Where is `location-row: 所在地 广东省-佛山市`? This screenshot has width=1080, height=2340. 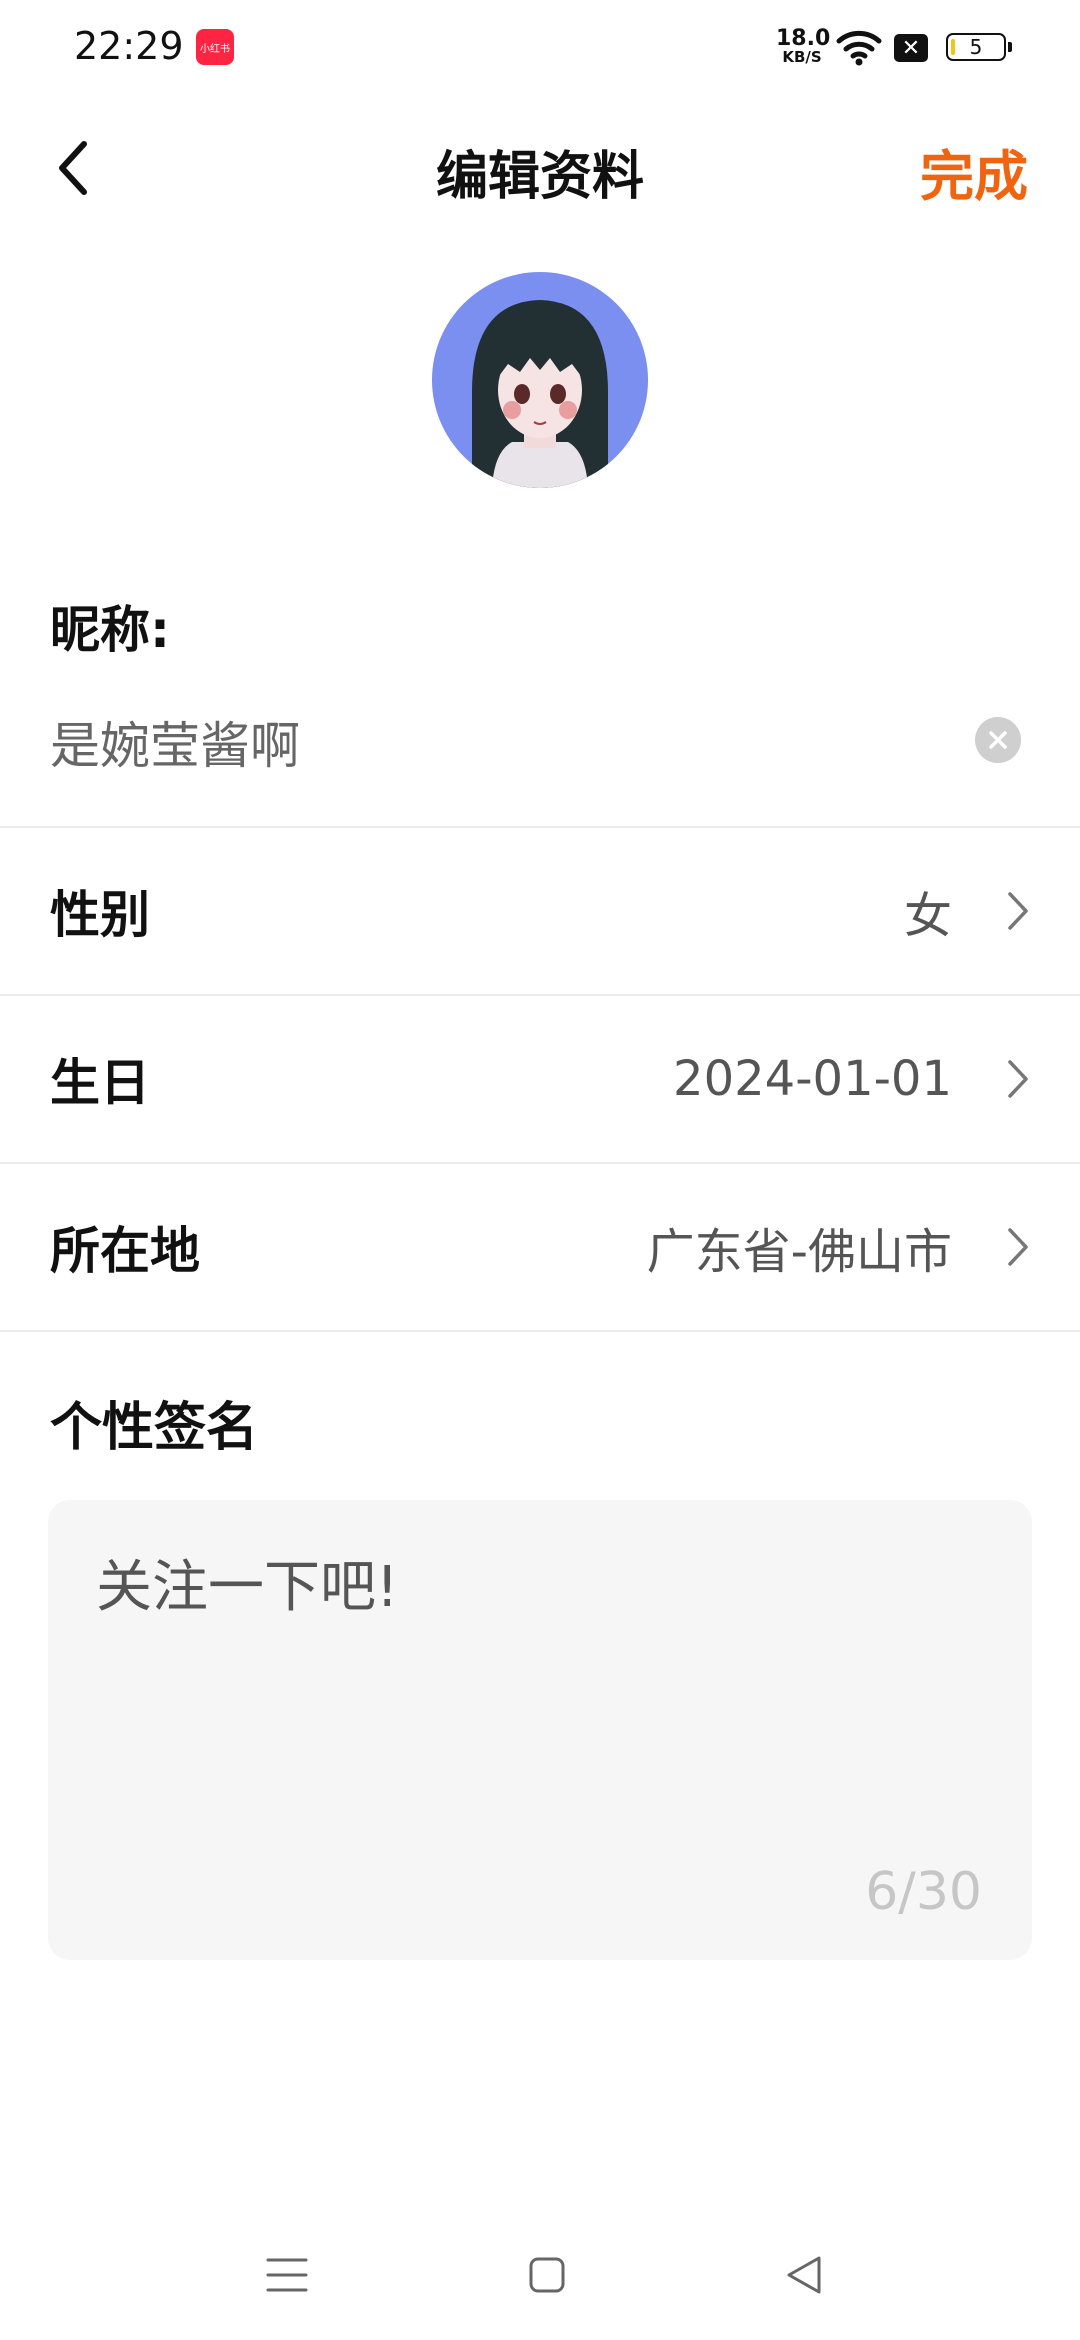
location-row: 所在地 广东省-佛山市 is located at coordinates (540, 1247).